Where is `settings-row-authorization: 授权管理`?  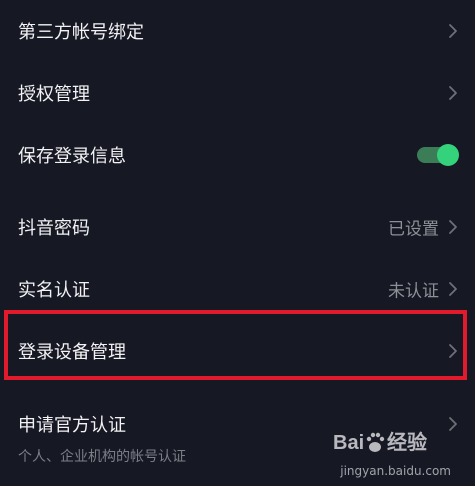 settings-row-authorization: 授权管理 is located at coordinates (237, 93).